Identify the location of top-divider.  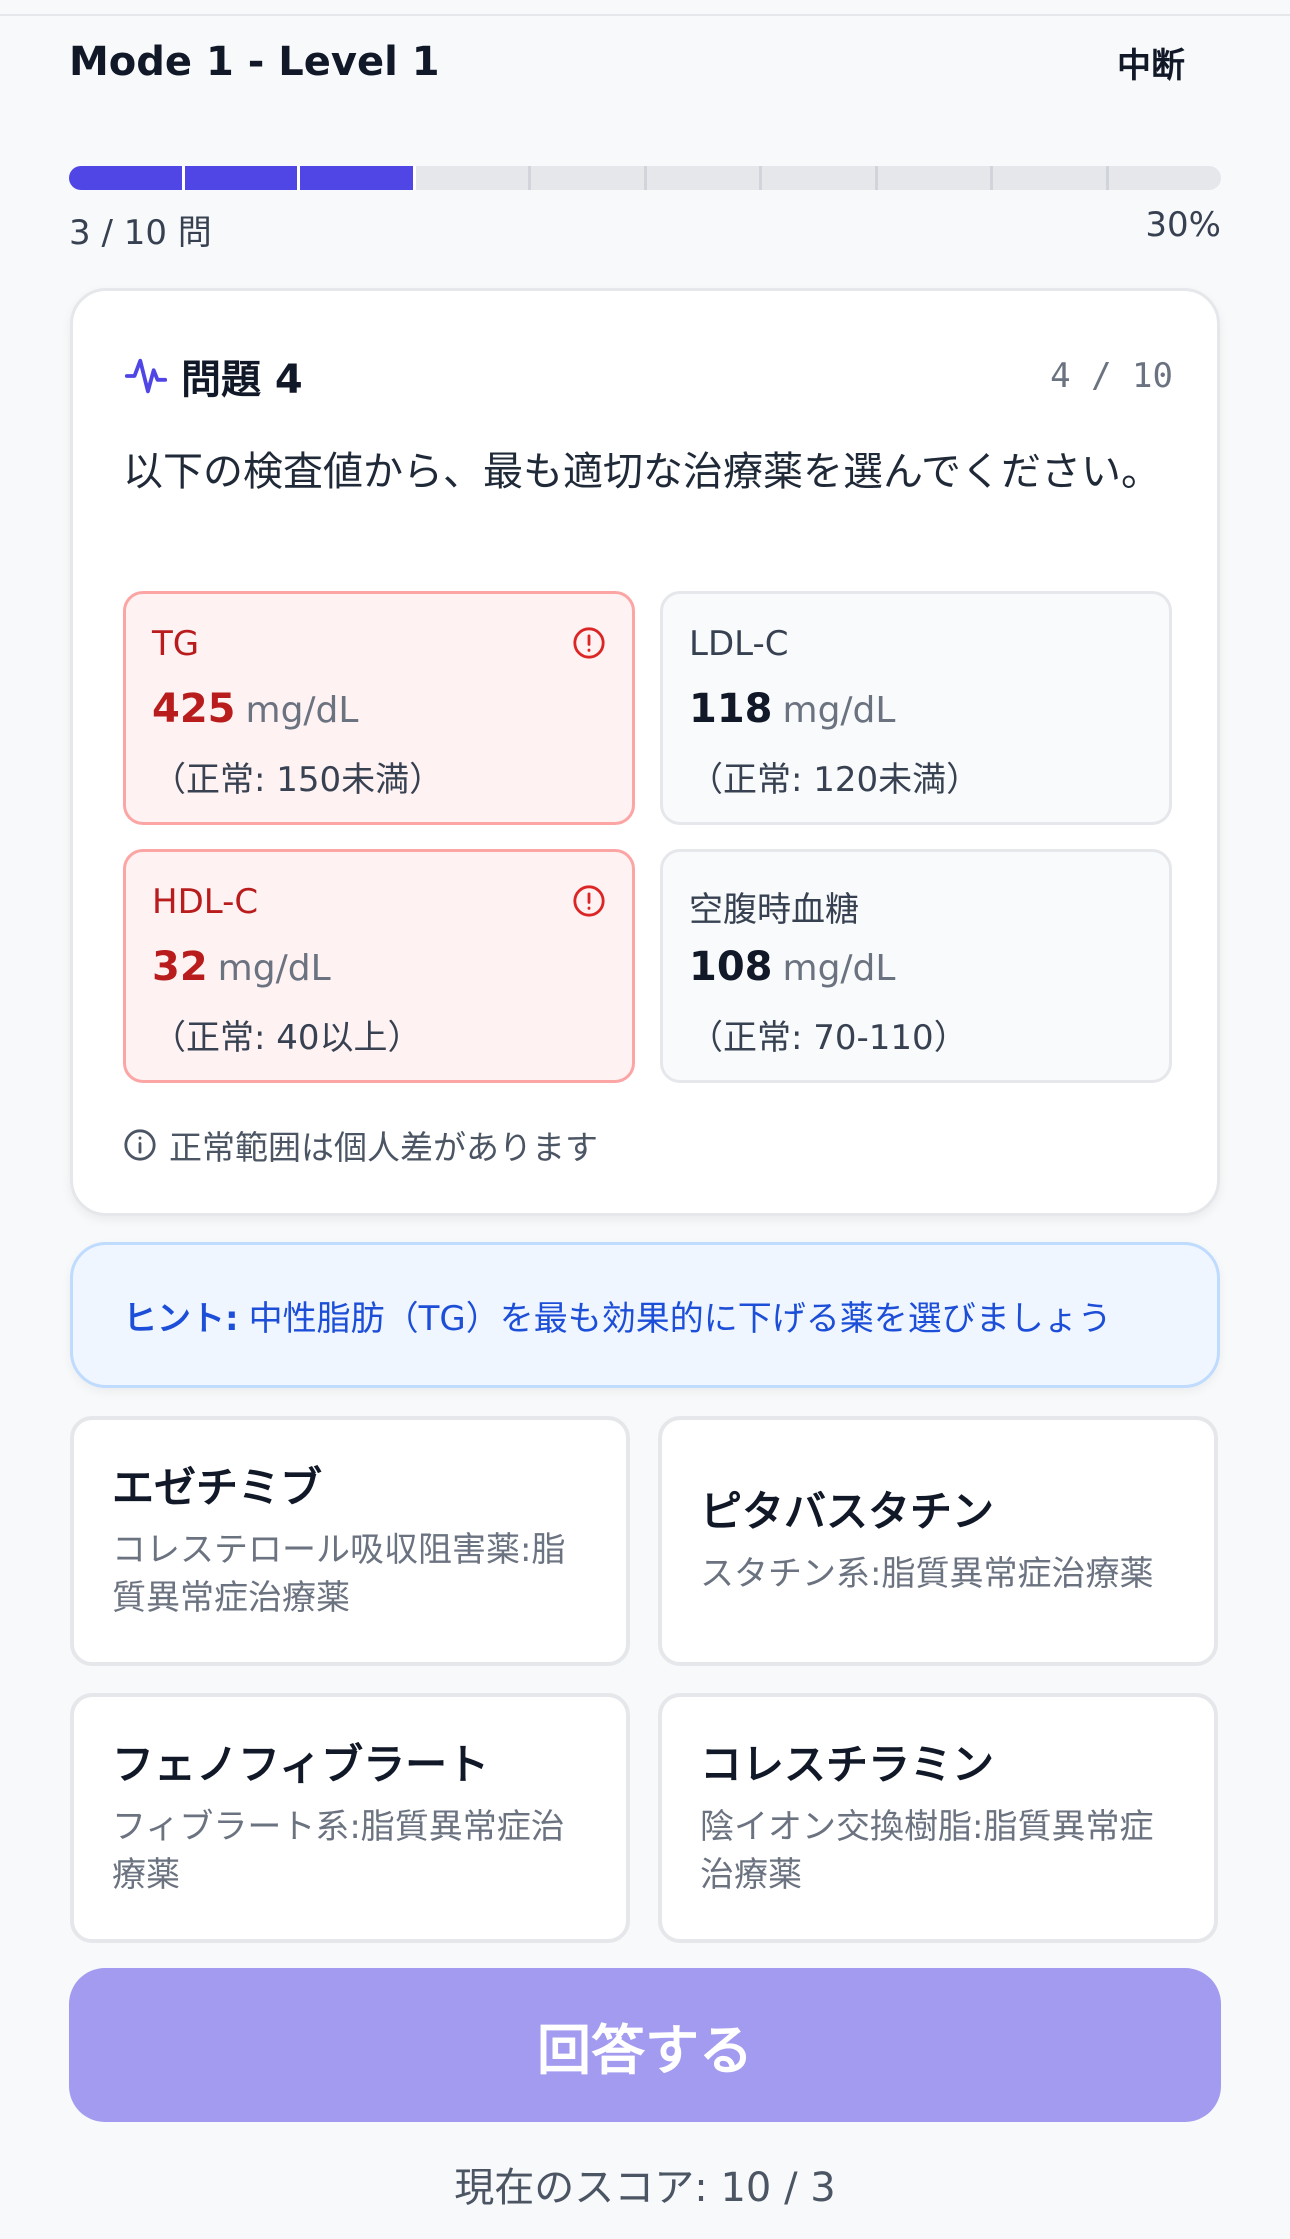
(645, 8).